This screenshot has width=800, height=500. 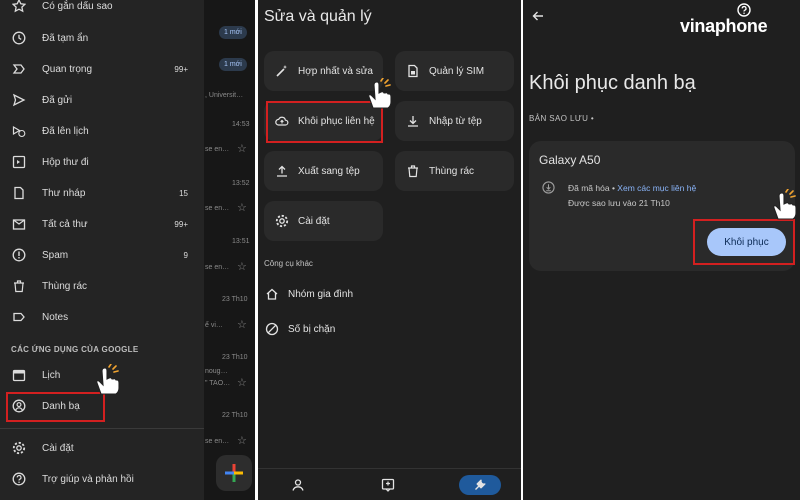 I want to click on google-apps-section-header: CÁC ỨNG DỤNG CỦA GOOGLE, so click(x=75, y=349).